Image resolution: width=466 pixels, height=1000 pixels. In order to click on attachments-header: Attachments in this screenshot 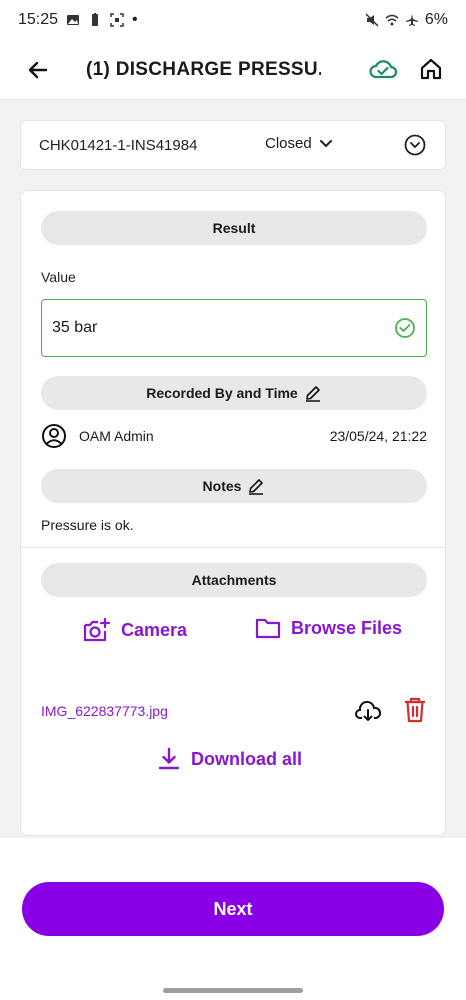, I will do `click(234, 580)`.